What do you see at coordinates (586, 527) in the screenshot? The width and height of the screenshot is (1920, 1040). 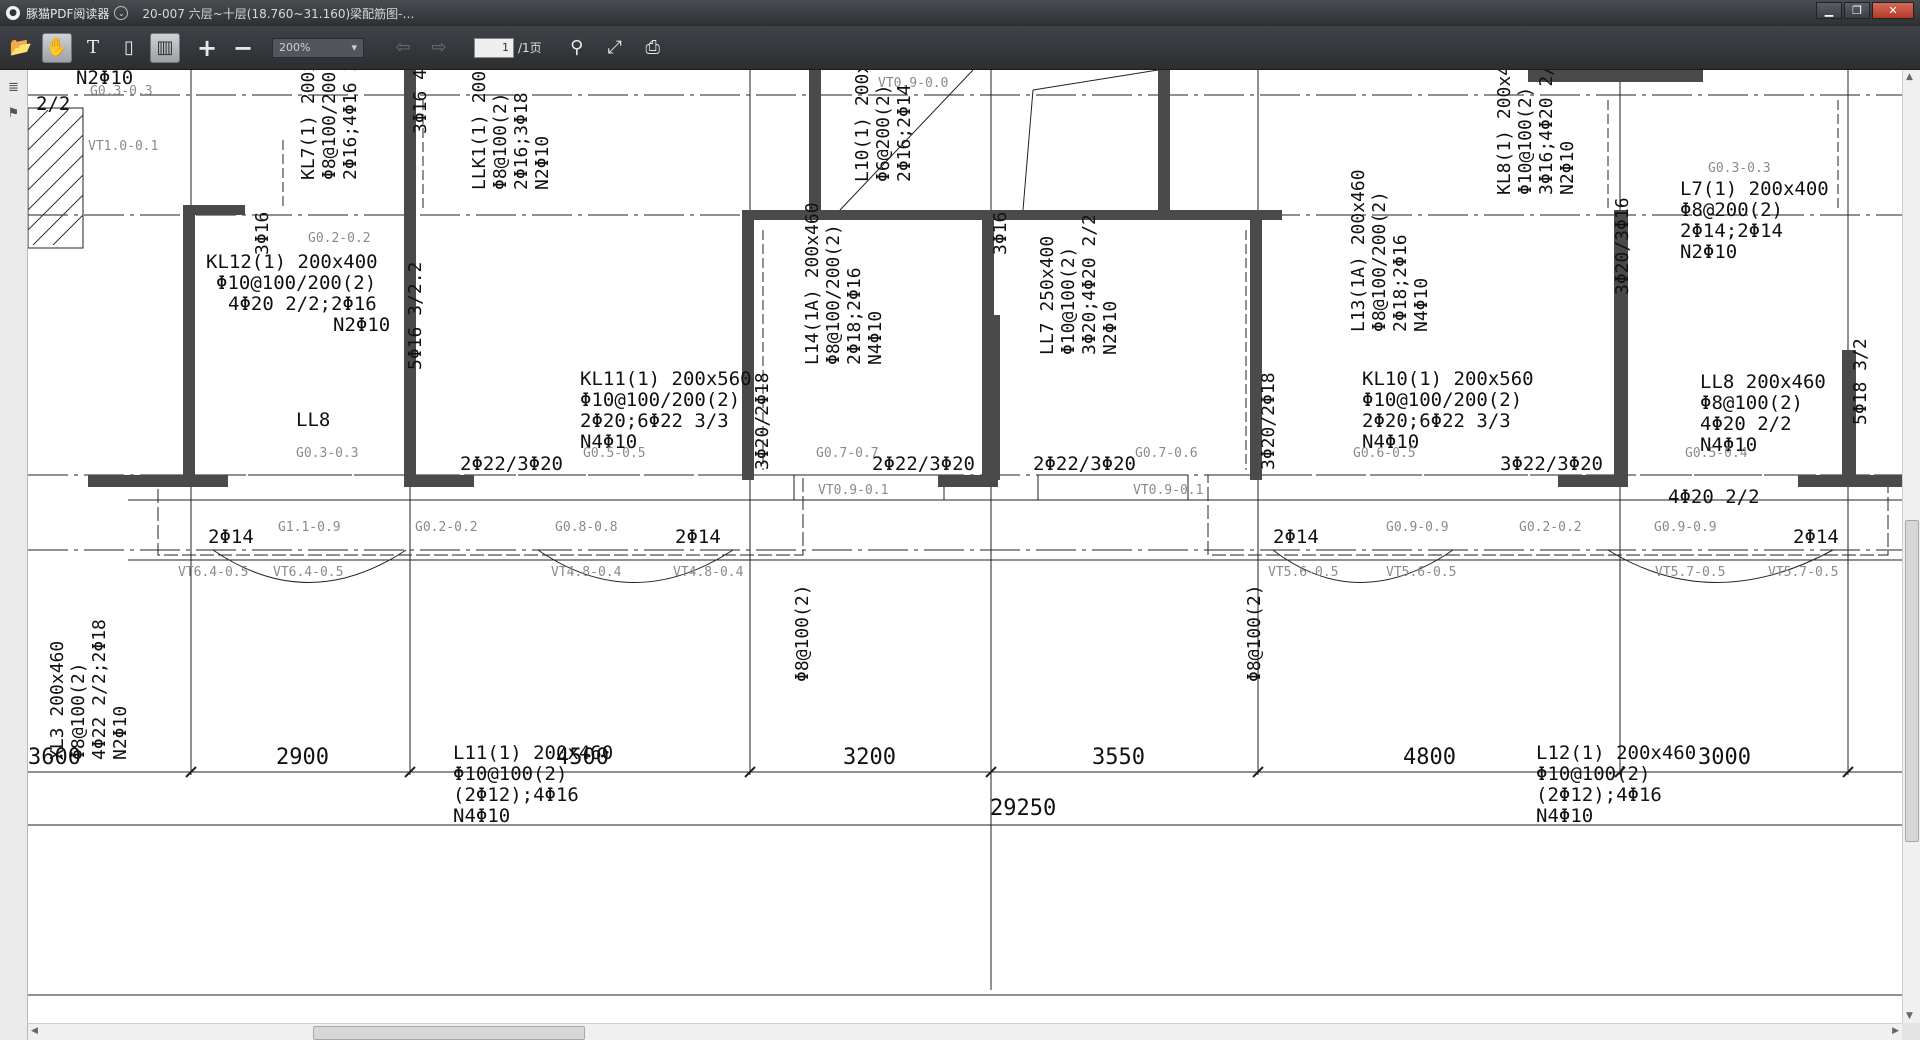 I see `gray-annotation: G0.8-0.8` at bounding box center [586, 527].